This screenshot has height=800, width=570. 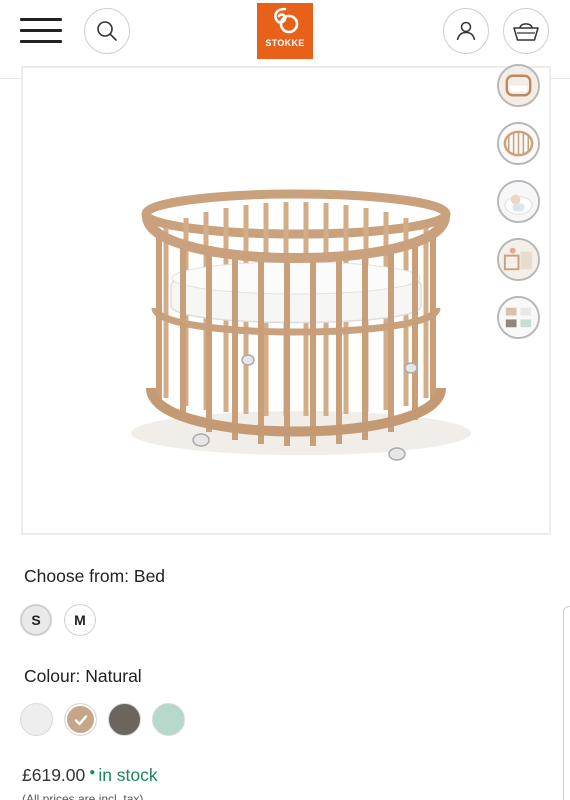 What do you see at coordinates (285, 43) in the screenshot?
I see `logo-text: STOKKE` at bounding box center [285, 43].